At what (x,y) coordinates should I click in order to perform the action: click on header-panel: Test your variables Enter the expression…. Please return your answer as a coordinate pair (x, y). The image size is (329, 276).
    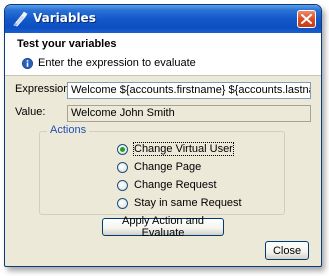
    Looking at the image, I should click on (163, 54).